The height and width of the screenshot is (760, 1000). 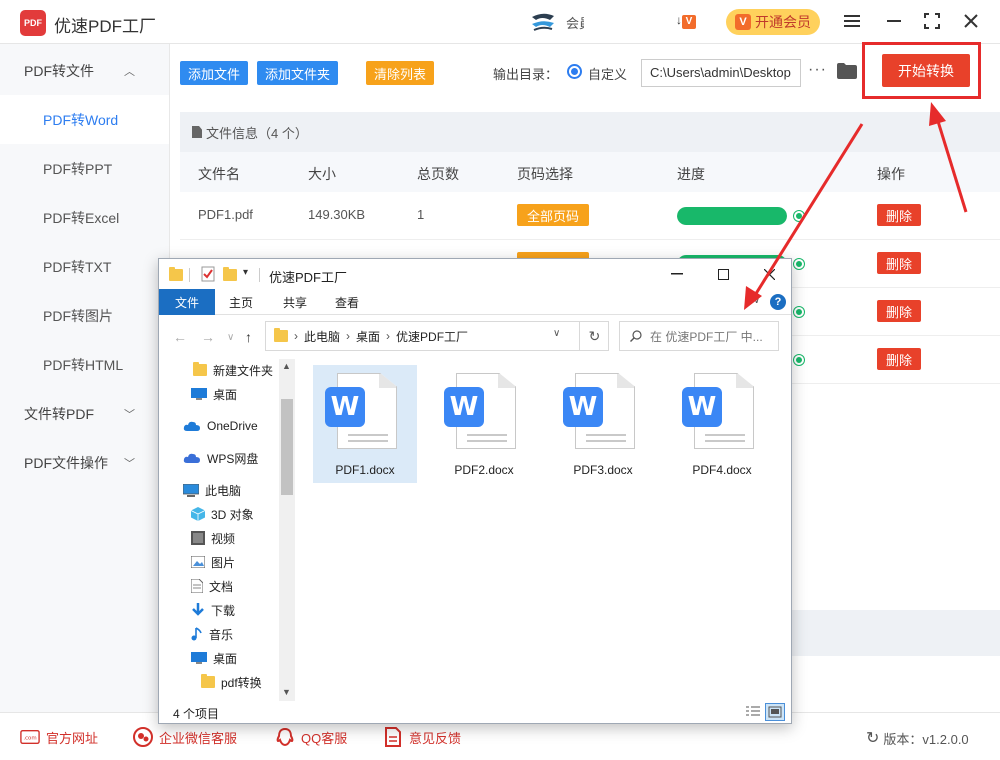 I want to click on explorer-close-icon, so click(x=769, y=274).